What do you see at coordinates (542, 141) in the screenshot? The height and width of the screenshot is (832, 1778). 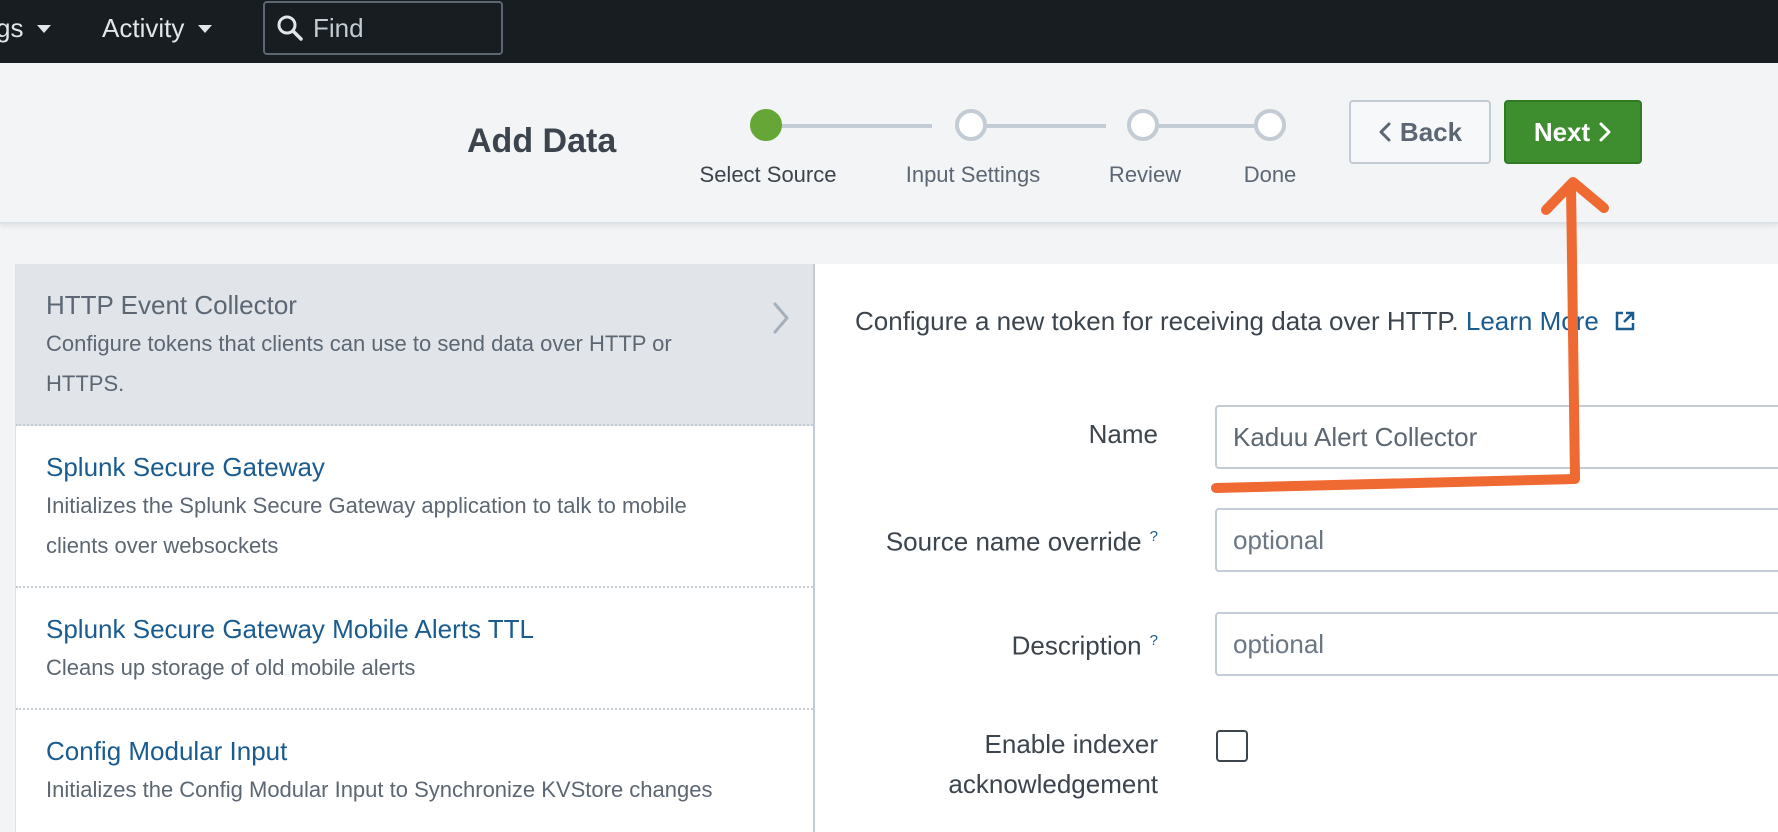 I see `page-title: Add Data` at bounding box center [542, 141].